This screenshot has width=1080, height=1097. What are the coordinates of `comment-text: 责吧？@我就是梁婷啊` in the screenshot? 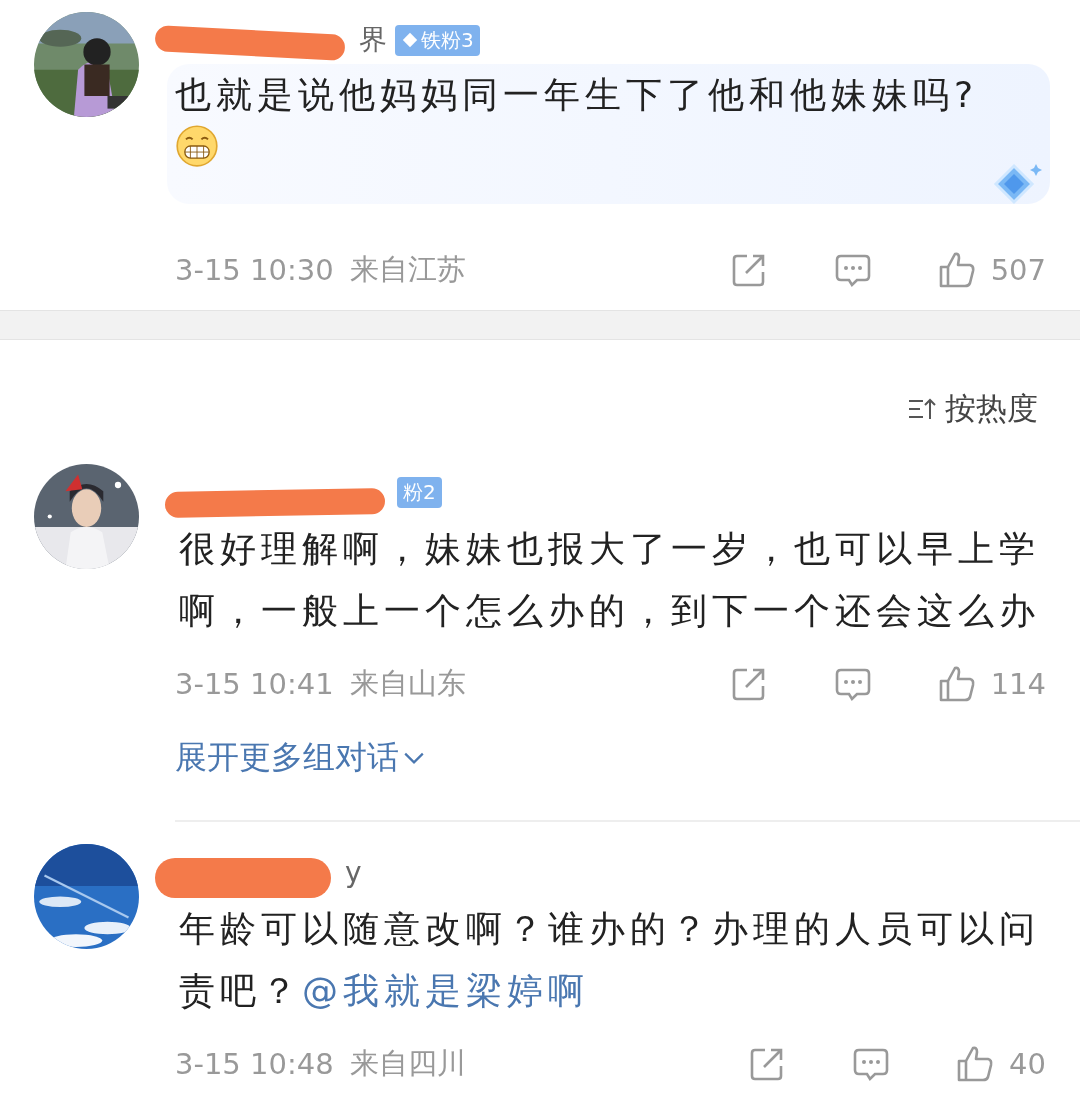 It's located at (384, 991).